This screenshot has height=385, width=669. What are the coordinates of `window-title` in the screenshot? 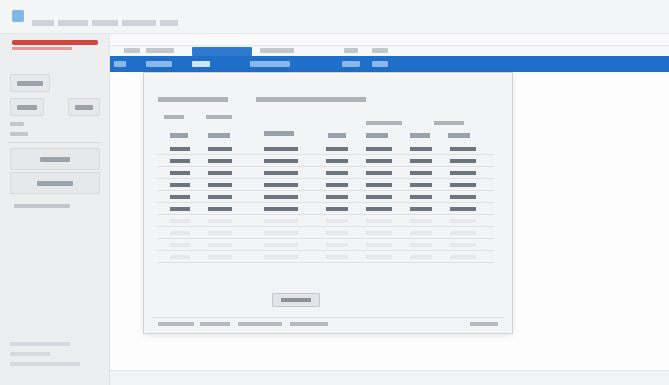 It's located at (117, 19).